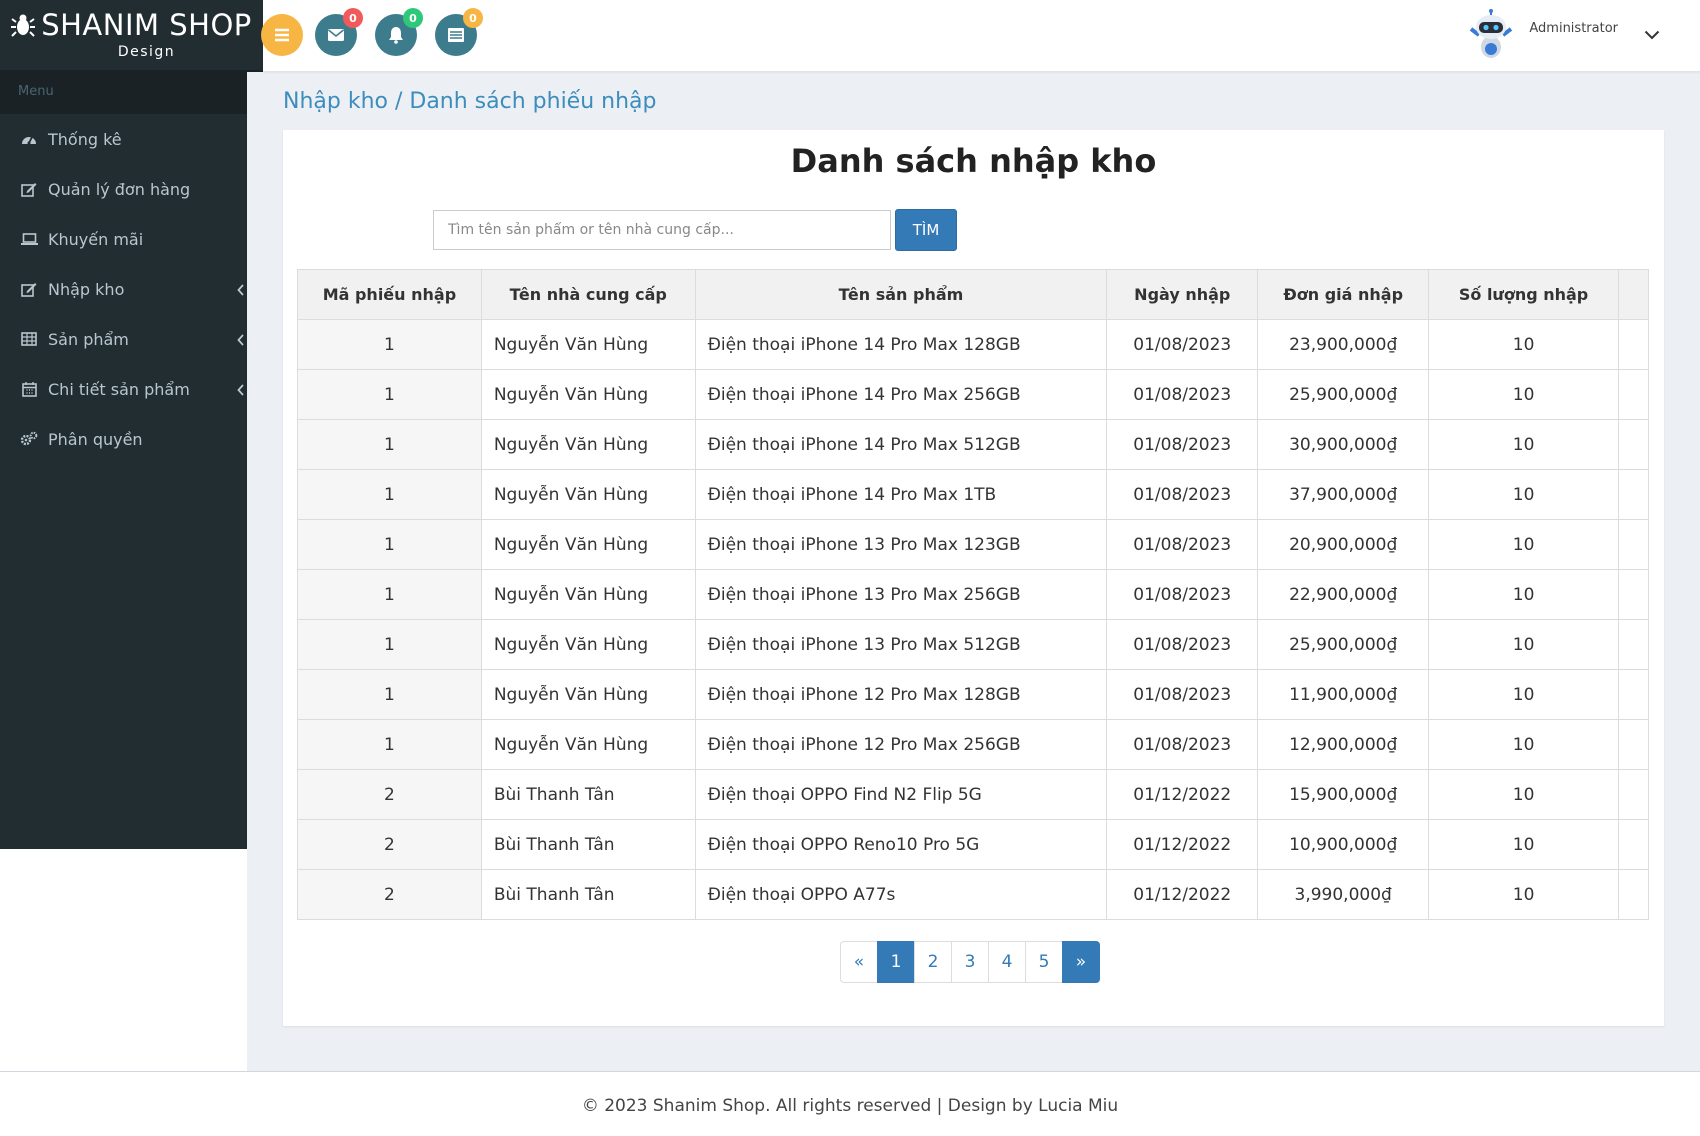 This screenshot has height=1136, width=1700. I want to click on page-title: Danh sách nhập kho, so click(973, 161).